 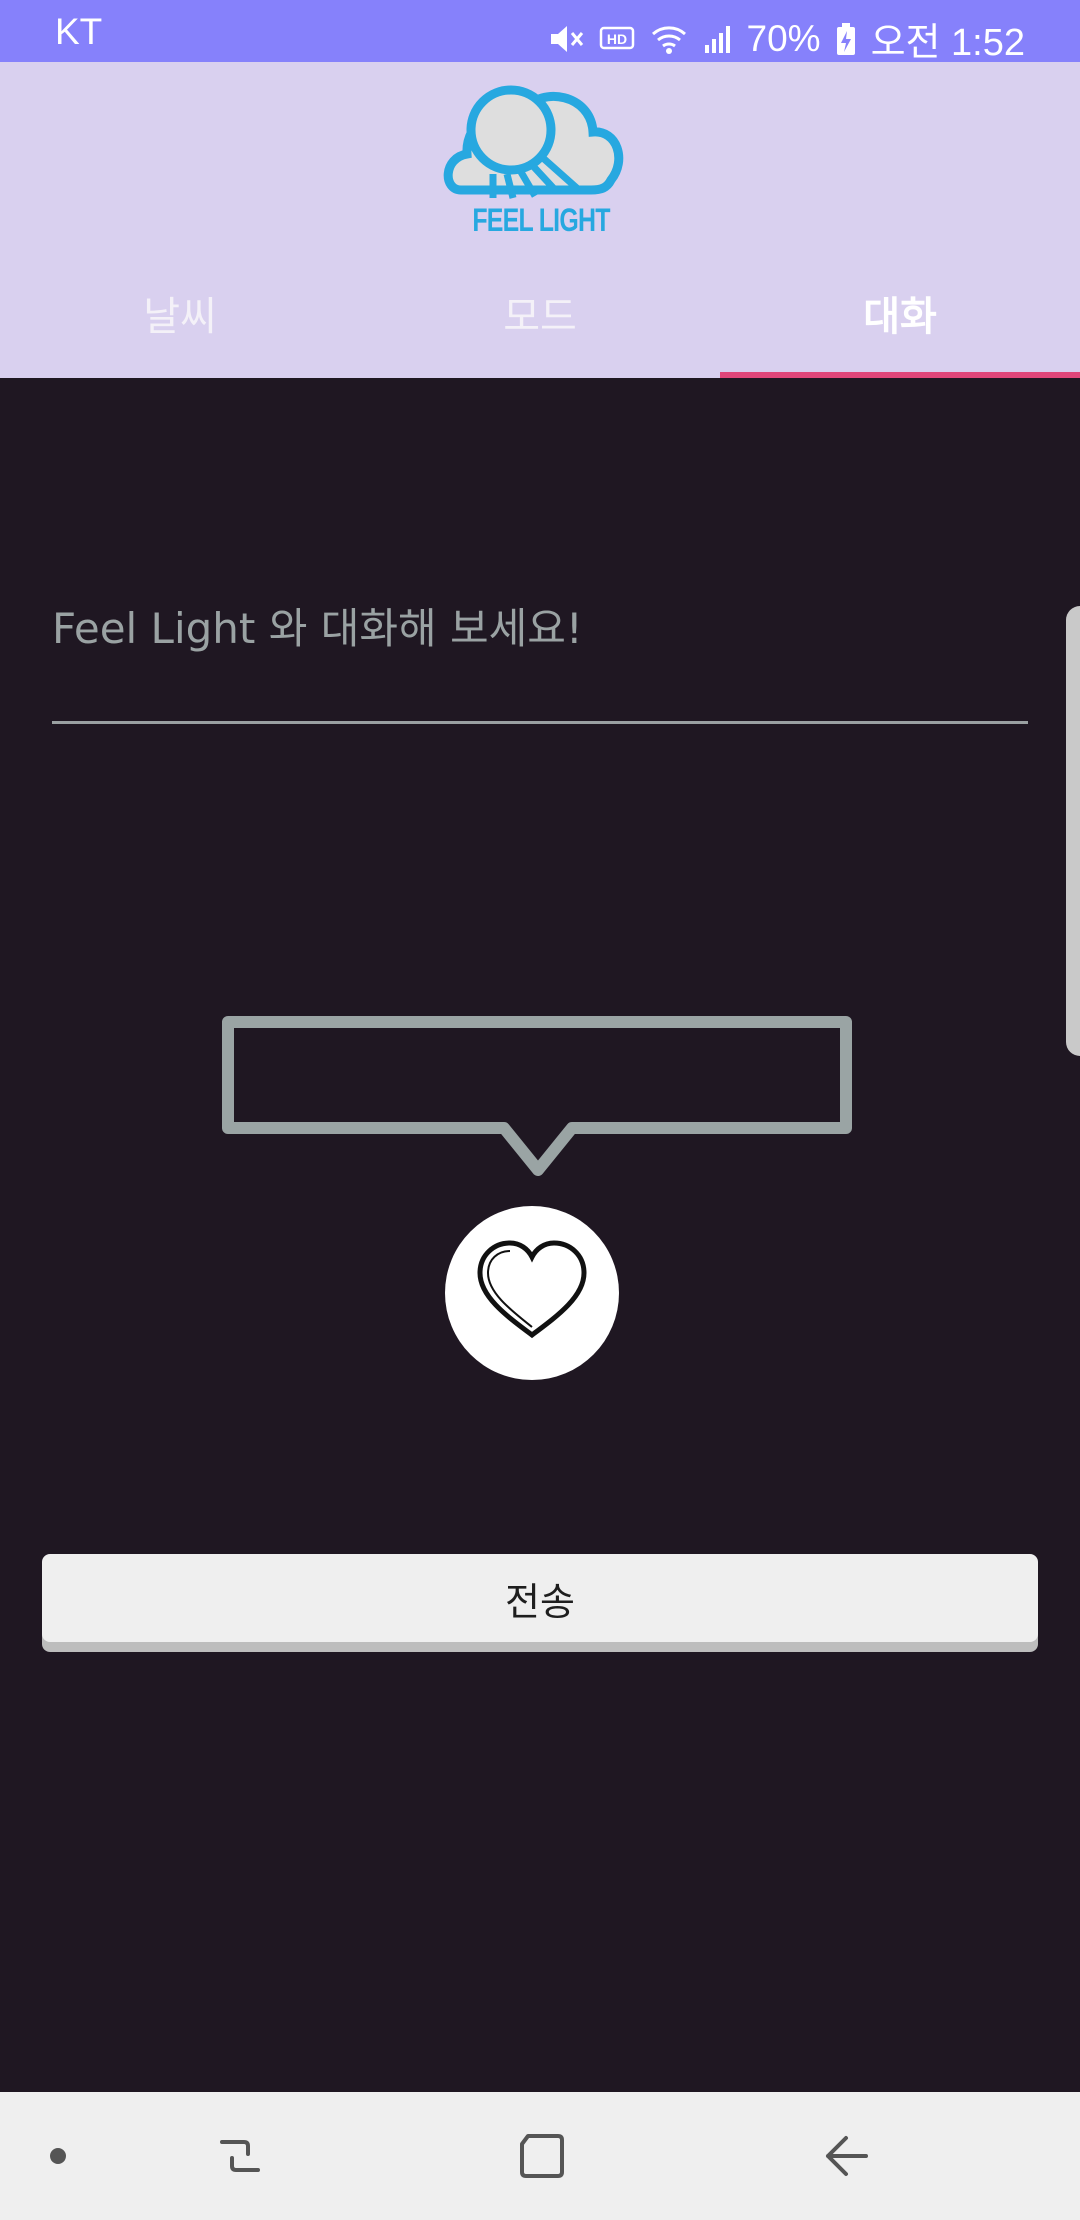 I want to click on hd-icon: HD, so click(x=617, y=39).